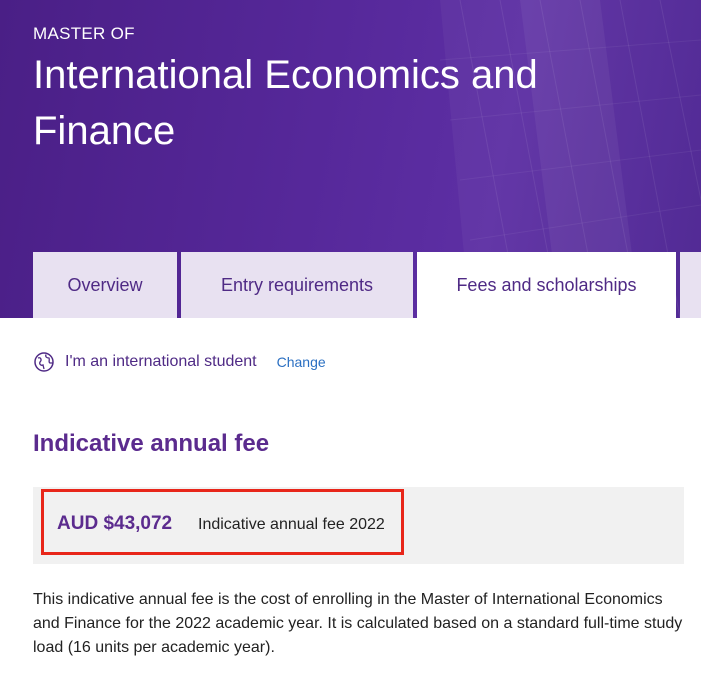 The width and height of the screenshot is (701, 673). What do you see at coordinates (161, 361) in the screenshot?
I see `student-type-text: I'm an international student` at bounding box center [161, 361].